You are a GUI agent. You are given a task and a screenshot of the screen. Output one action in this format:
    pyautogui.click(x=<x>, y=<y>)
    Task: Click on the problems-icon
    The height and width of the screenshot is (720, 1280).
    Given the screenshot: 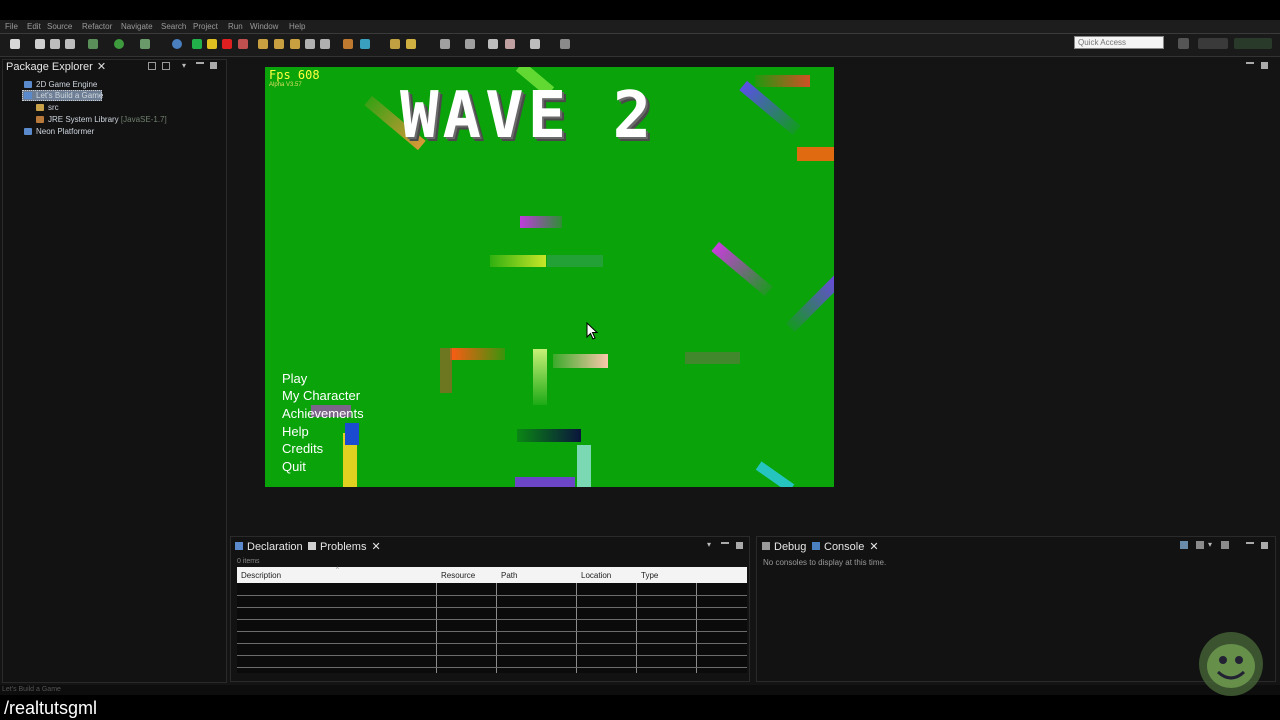 What is the action you would take?
    pyautogui.click(x=312, y=546)
    